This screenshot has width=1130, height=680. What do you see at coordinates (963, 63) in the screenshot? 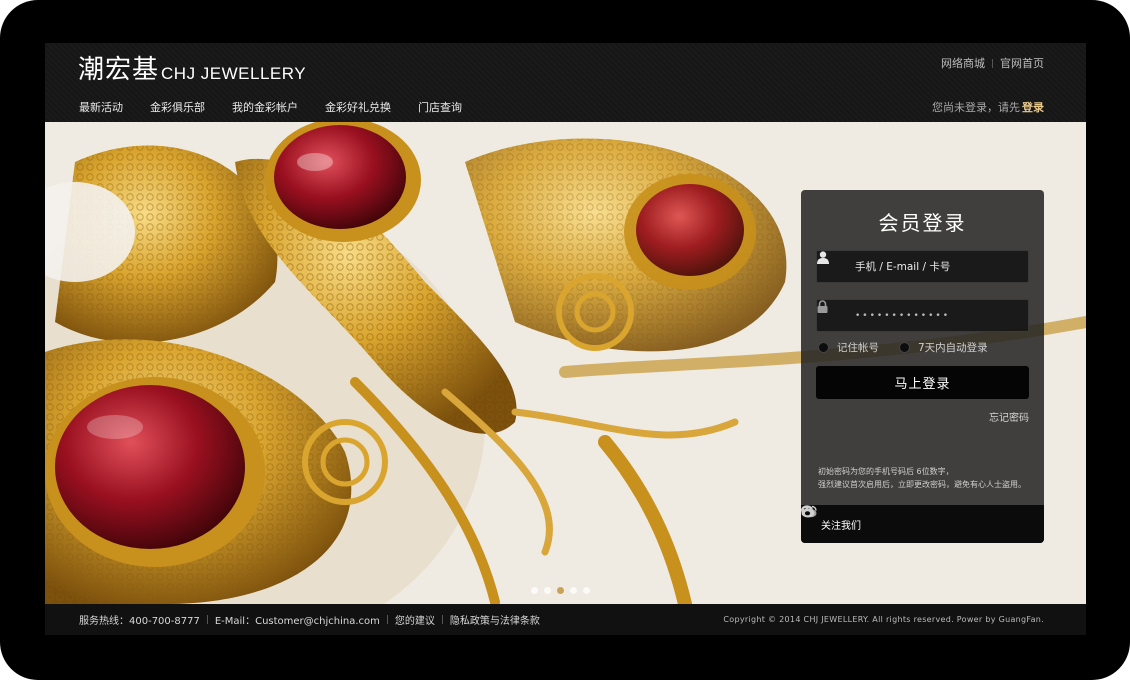
I see `link-online-store: 网络商城` at bounding box center [963, 63].